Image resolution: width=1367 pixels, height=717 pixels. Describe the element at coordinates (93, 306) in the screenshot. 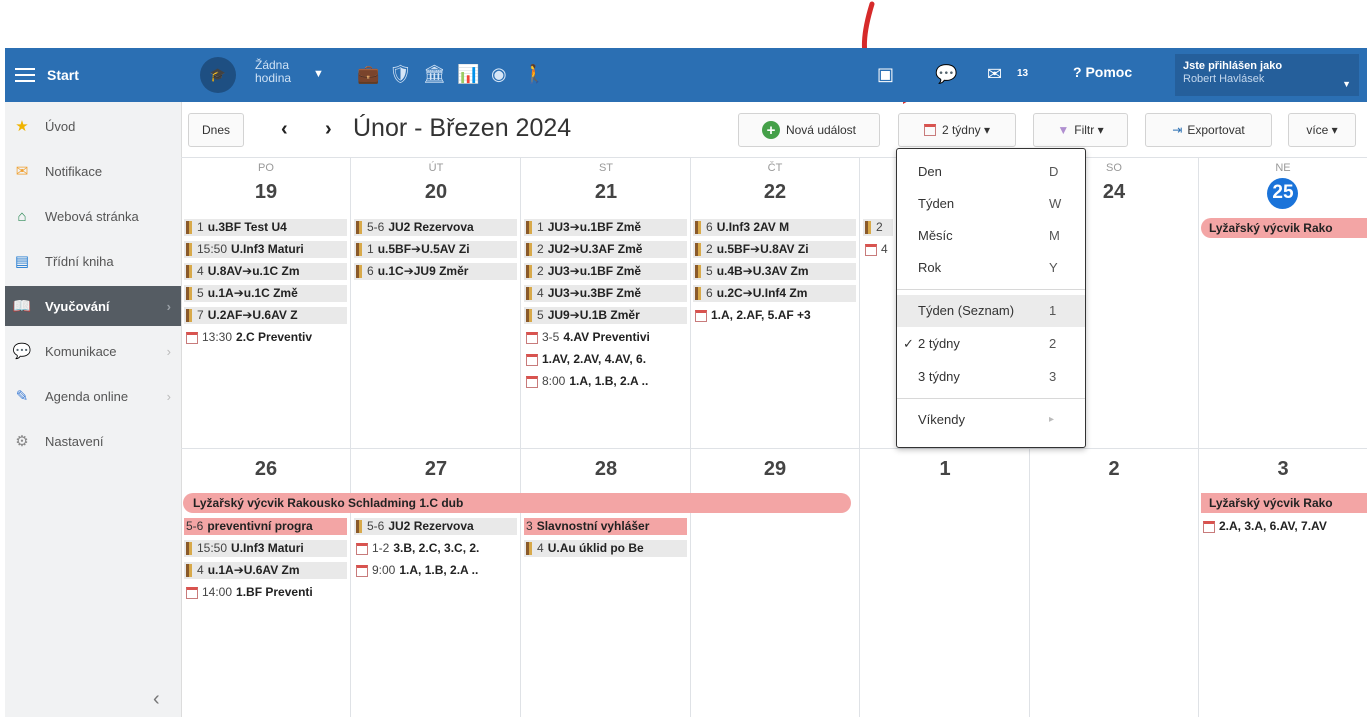

I see `sidebar-item-vyucovani: 📖 Vyučování ›` at that location.